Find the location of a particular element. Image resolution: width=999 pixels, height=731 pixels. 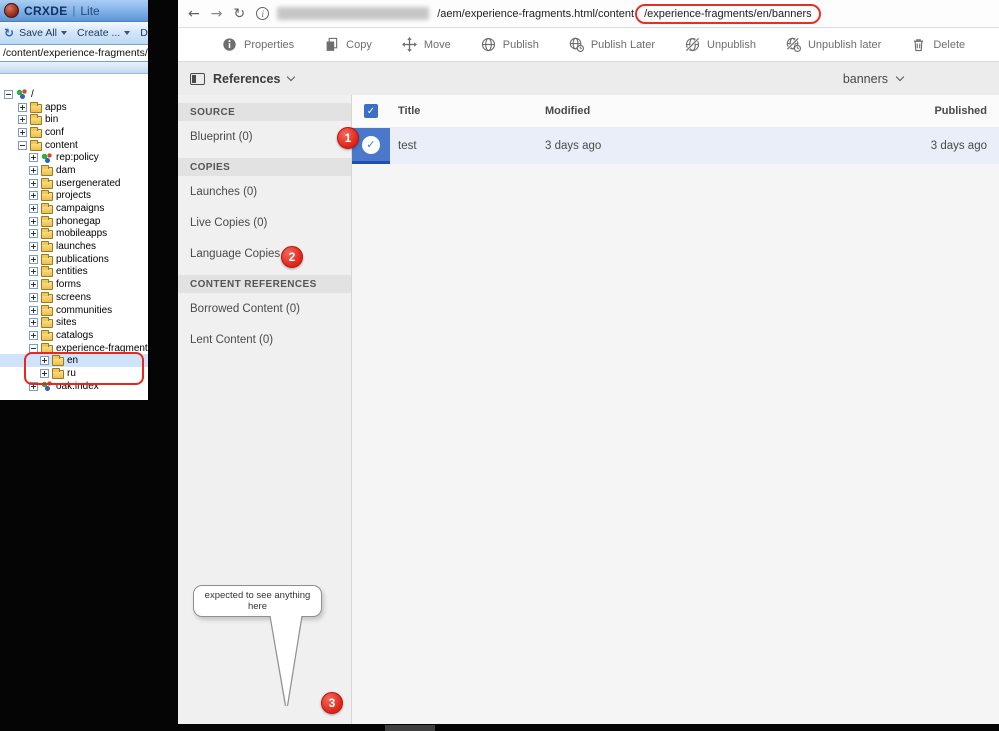

refresh-icon: ↻ is located at coordinates (9, 33).